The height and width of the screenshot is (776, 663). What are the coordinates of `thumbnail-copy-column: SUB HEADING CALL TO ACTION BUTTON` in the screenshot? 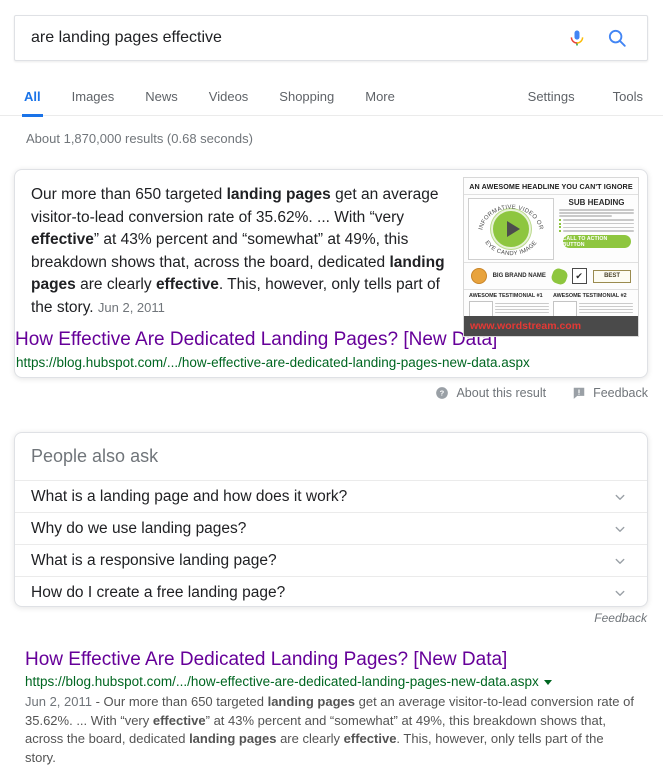 It's located at (594, 229).